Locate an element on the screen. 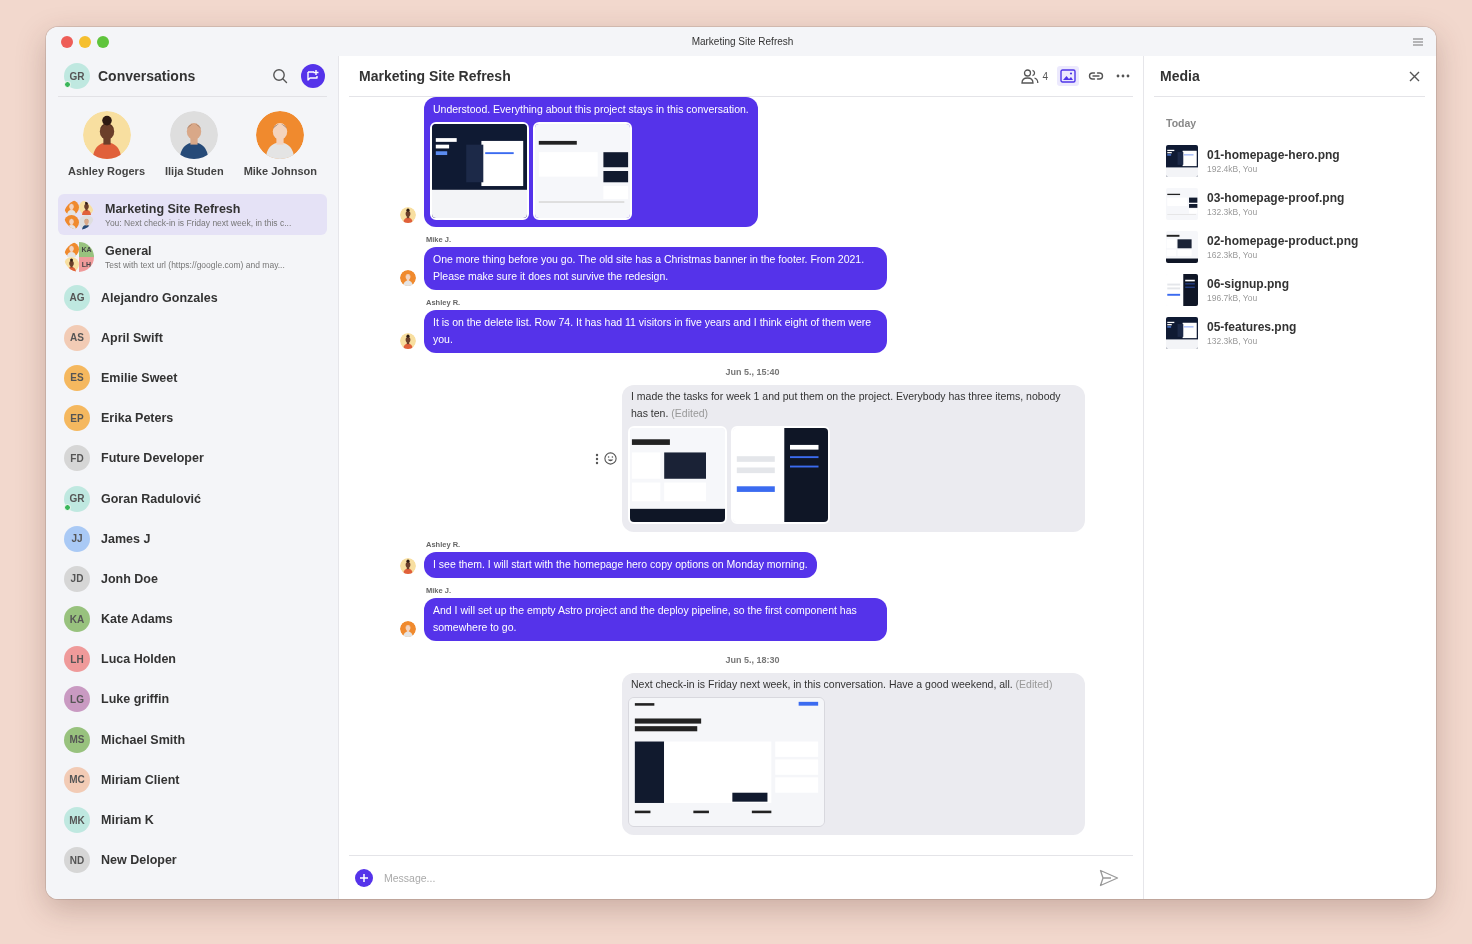 Image resolution: width=1472 pixels, height=944 pixels. image-icon is located at coordinates (1068, 76).